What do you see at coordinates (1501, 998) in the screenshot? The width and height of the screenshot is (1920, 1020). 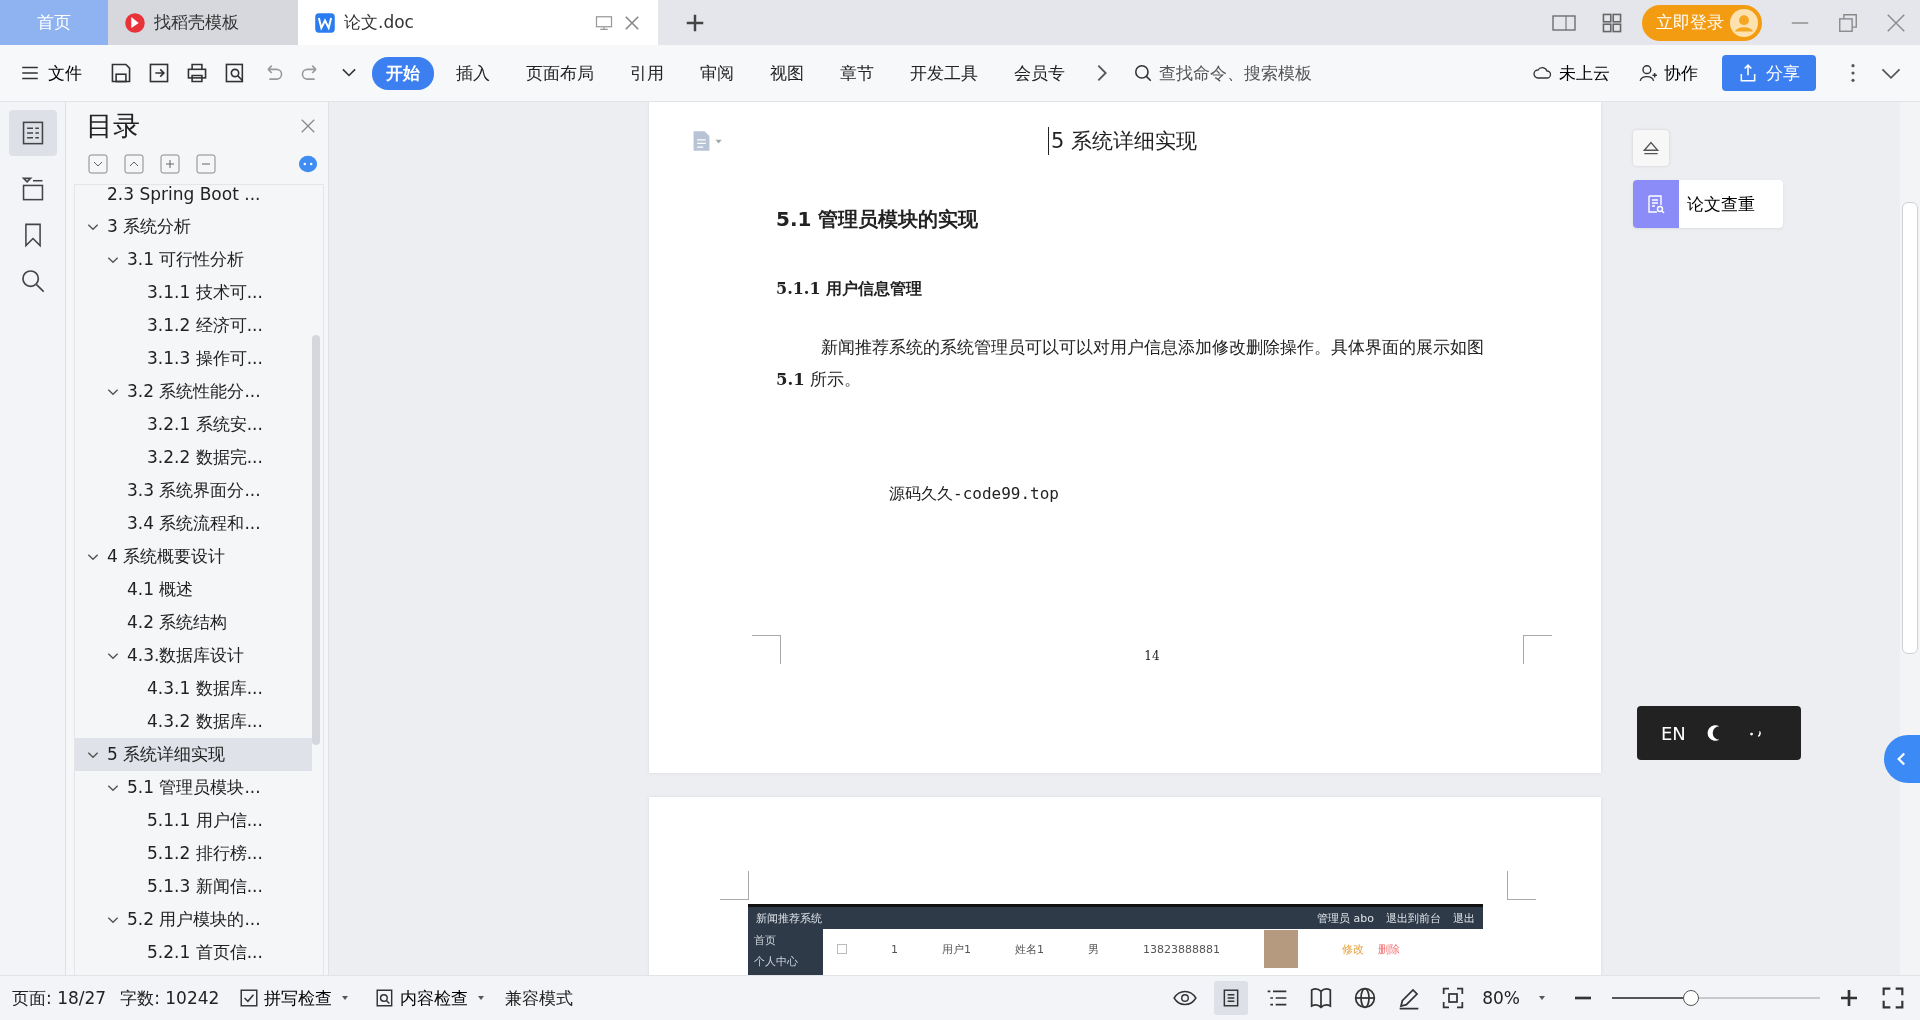 I see `zoom-level: 80%` at bounding box center [1501, 998].